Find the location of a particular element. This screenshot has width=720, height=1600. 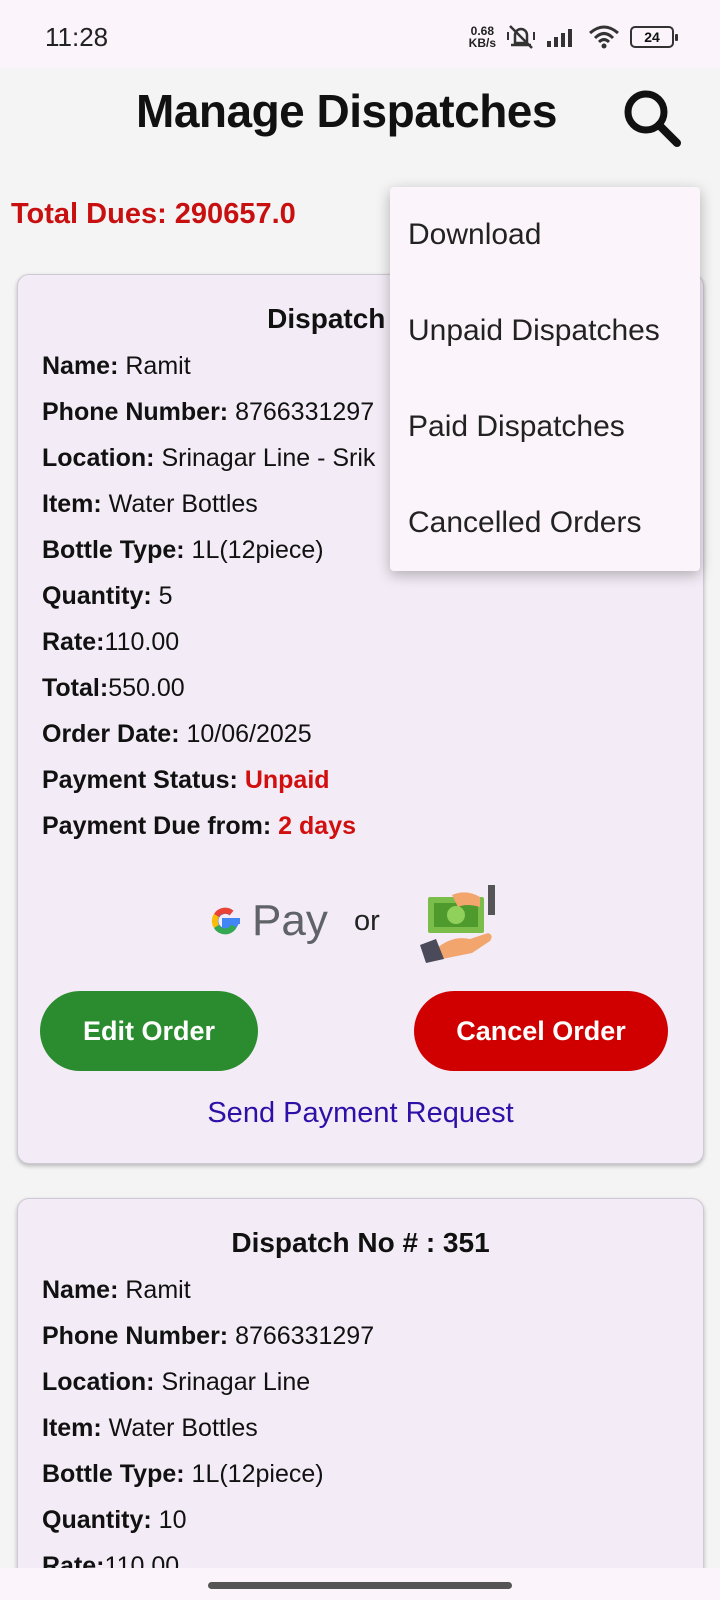

total-dues: Total Dues: 290657.0 is located at coordinates (153, 214).